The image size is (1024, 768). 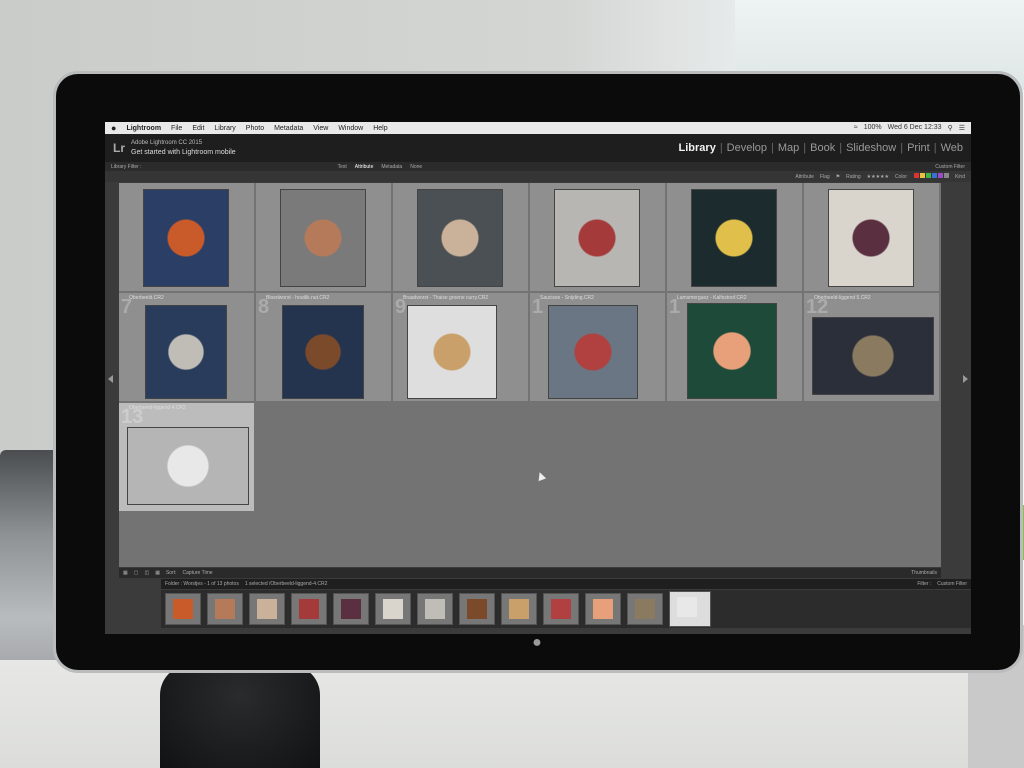 I want to click on survey-view-icon: ▦, so click(x=157, y=573).